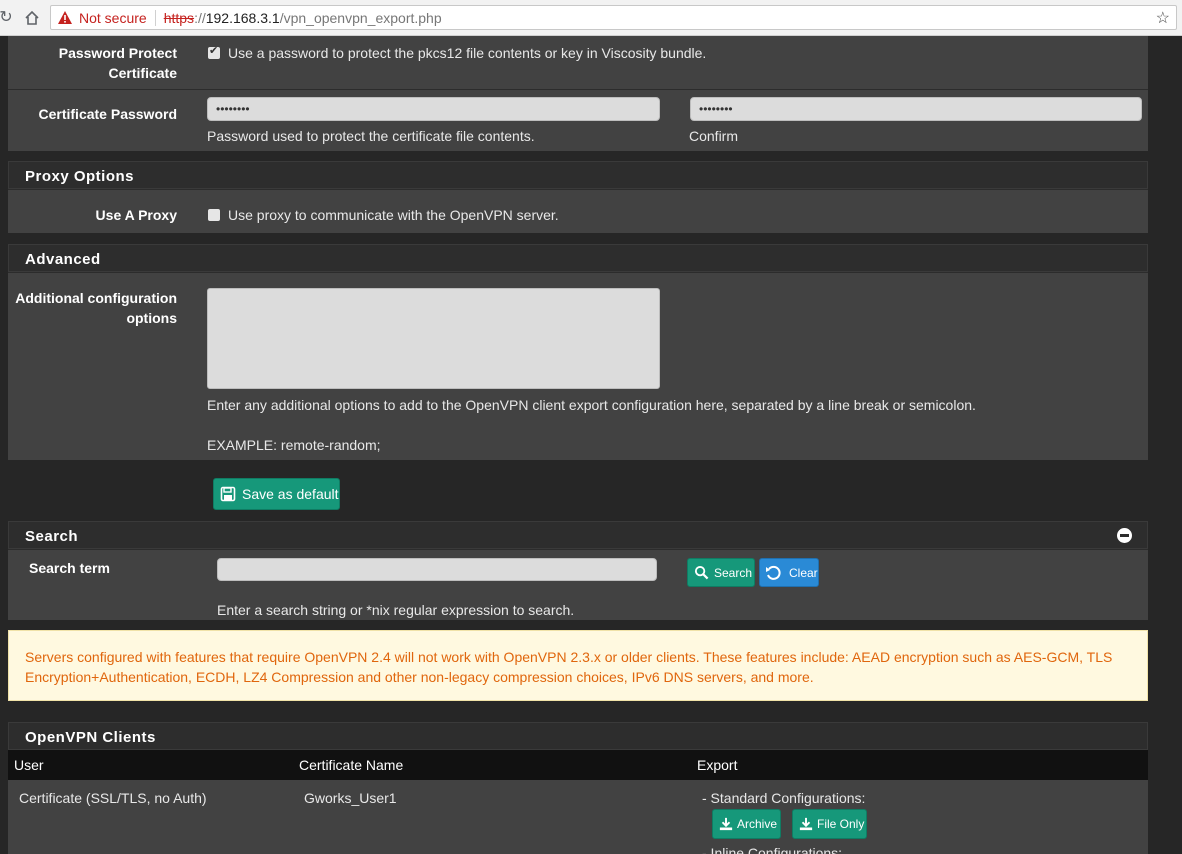 The image size is (1182, 854). What do you see at coordinates (757, 824) in the screenshot?
I see `archive-button-label: Archive` at bounding box center [757, 824].